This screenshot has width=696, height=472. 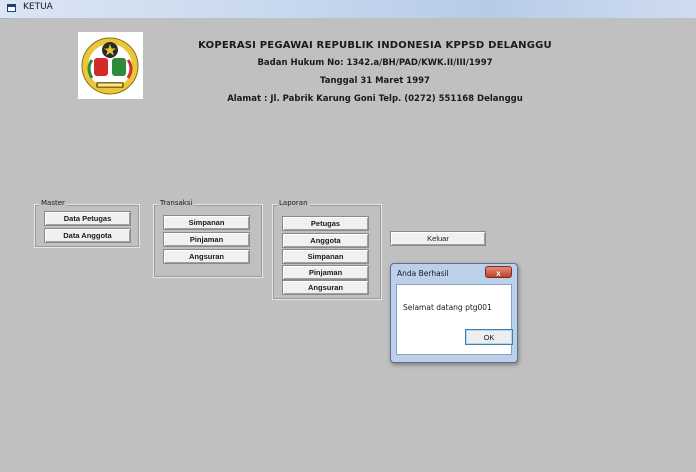 I want to click on data-petugas-button: Data Petugas, so click(x=87, y=218).